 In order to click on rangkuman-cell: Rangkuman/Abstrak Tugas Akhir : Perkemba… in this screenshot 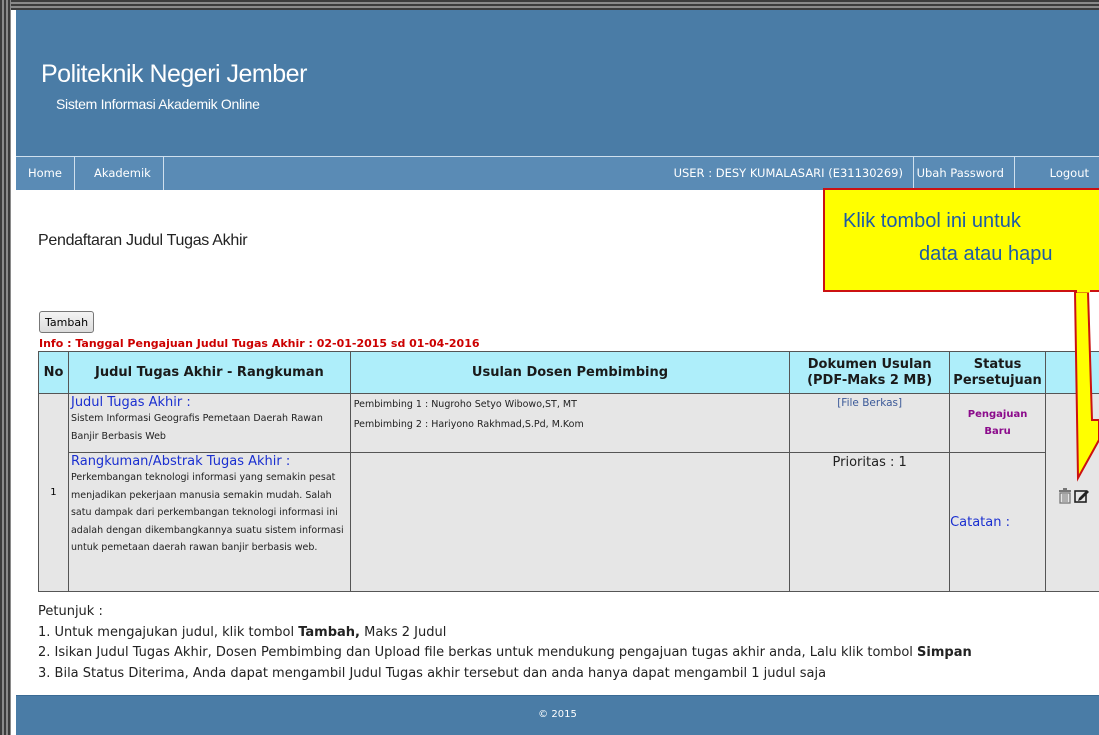, I will do `click(209, 522)`.